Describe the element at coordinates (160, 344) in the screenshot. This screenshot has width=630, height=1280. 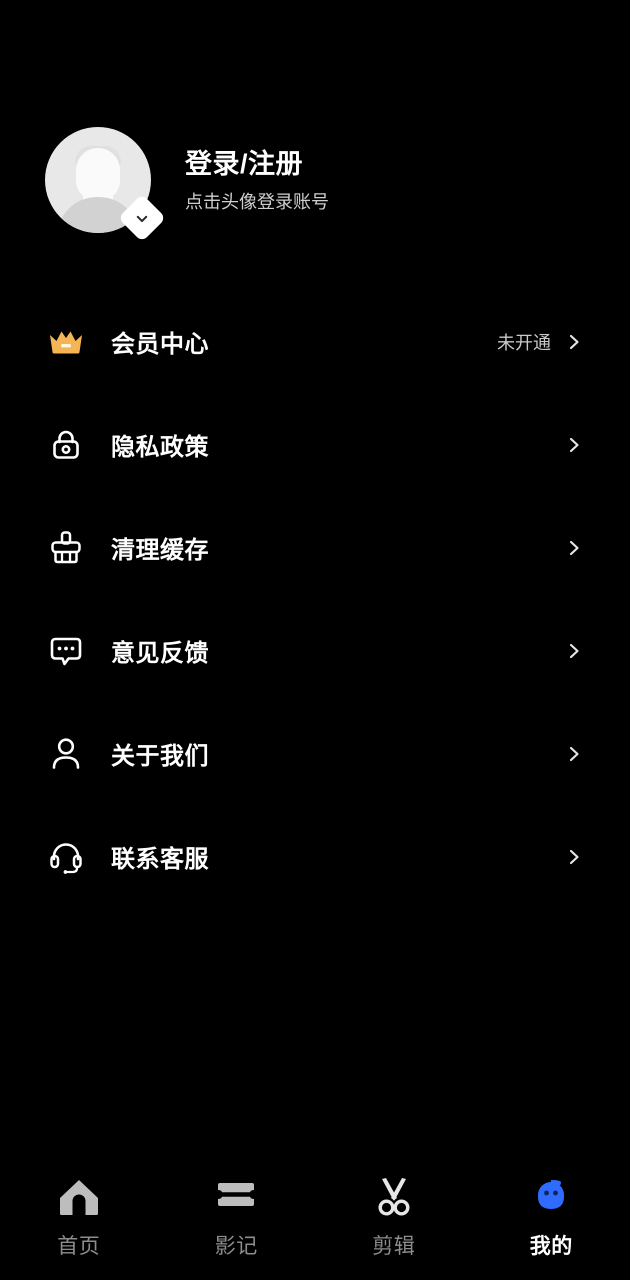
I see `menu-item-label: 会员中心` at that location.